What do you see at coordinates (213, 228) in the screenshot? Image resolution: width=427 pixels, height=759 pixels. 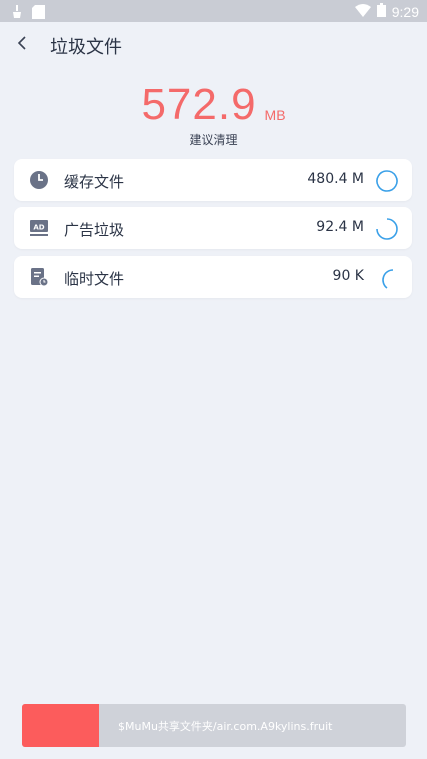 I see `junk-item-ads: AD 广告垃圾 92.4 M` at bounding box center [213, 228].